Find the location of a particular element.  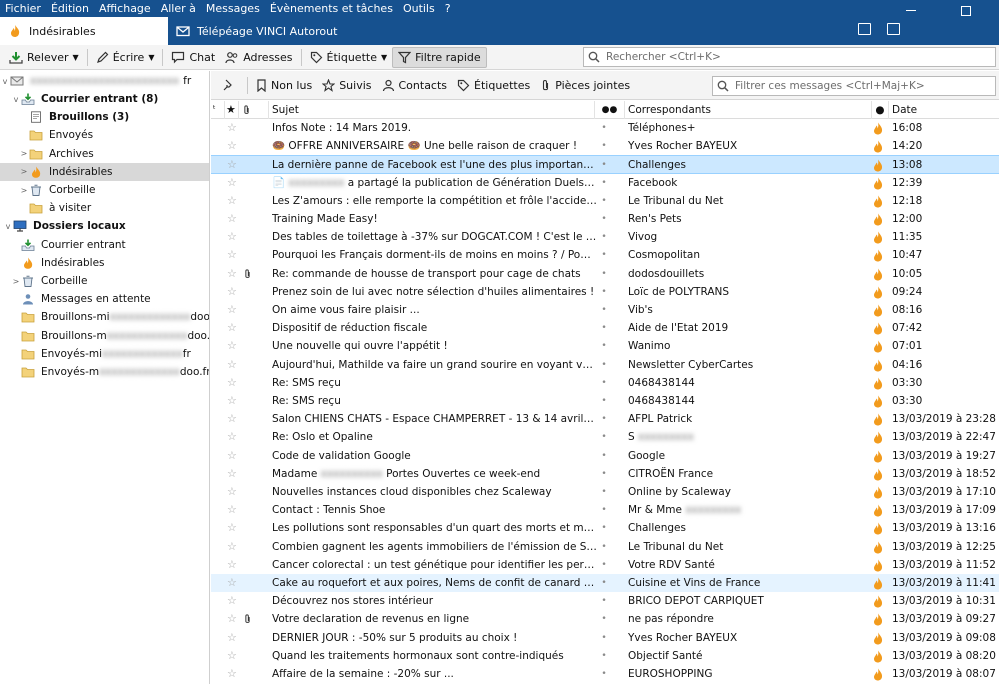

attachments-filter-button: Pièces jointes is located at coordinates (585, 85).